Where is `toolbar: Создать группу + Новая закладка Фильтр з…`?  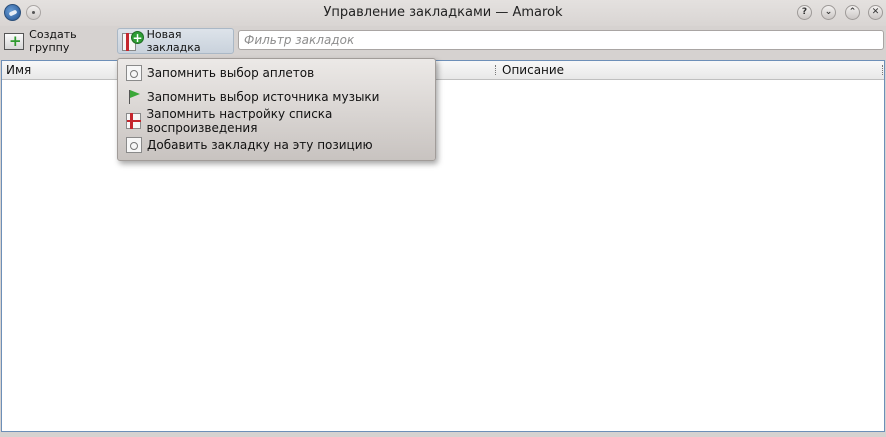
toolbar: Создать группу + Новая закладка Фильтр з… is located at coordinates (443, 41).